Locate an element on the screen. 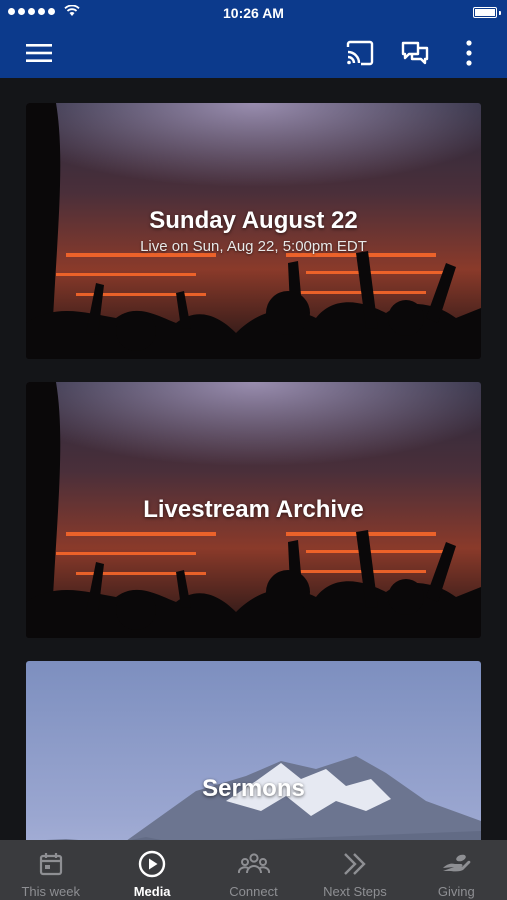 This screenshot has height=900, width=507. play-circle-icon is located at coordinates (152, 864).